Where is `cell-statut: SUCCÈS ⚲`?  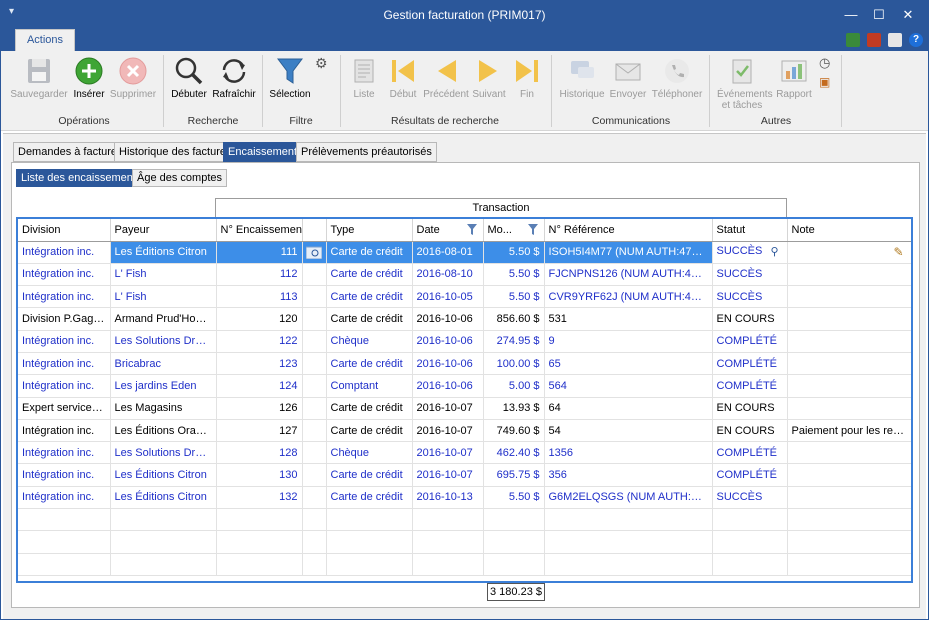
cell-statut: SUCCÈS ⚲ is located at coordinates (750, 252).